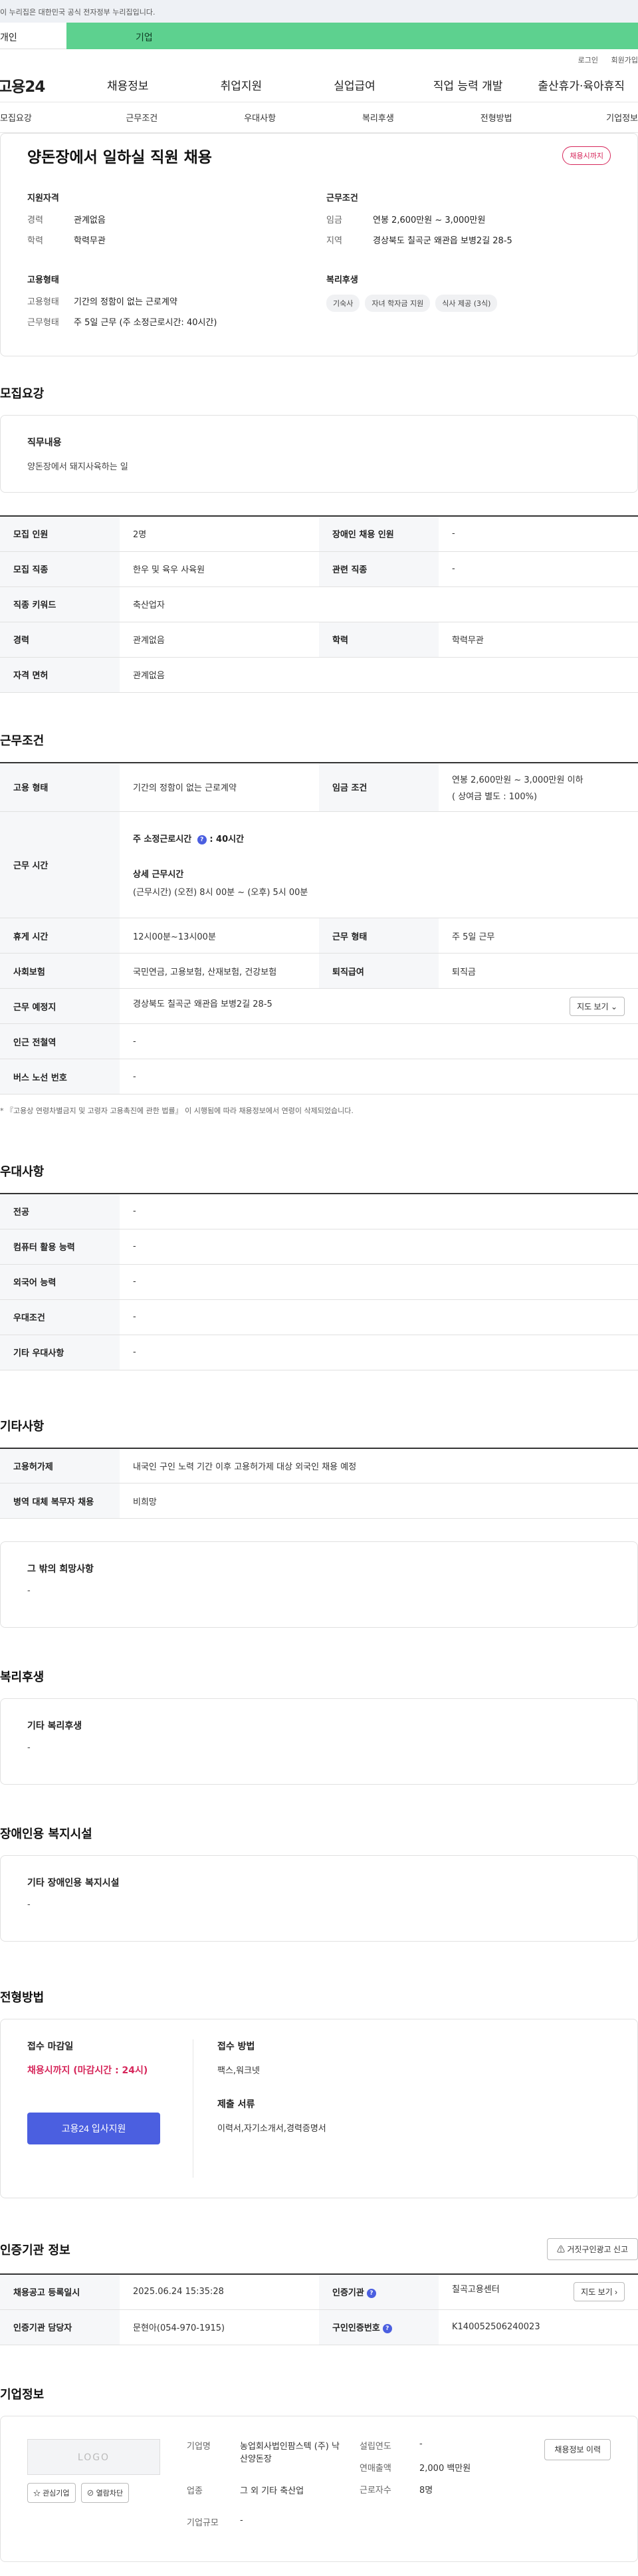 This screenshot has height=2576, width=638. Describe the element at coordinates (356, 2328) in the screenshot. I see `cert-num-label: 구인인증번호` at that location.